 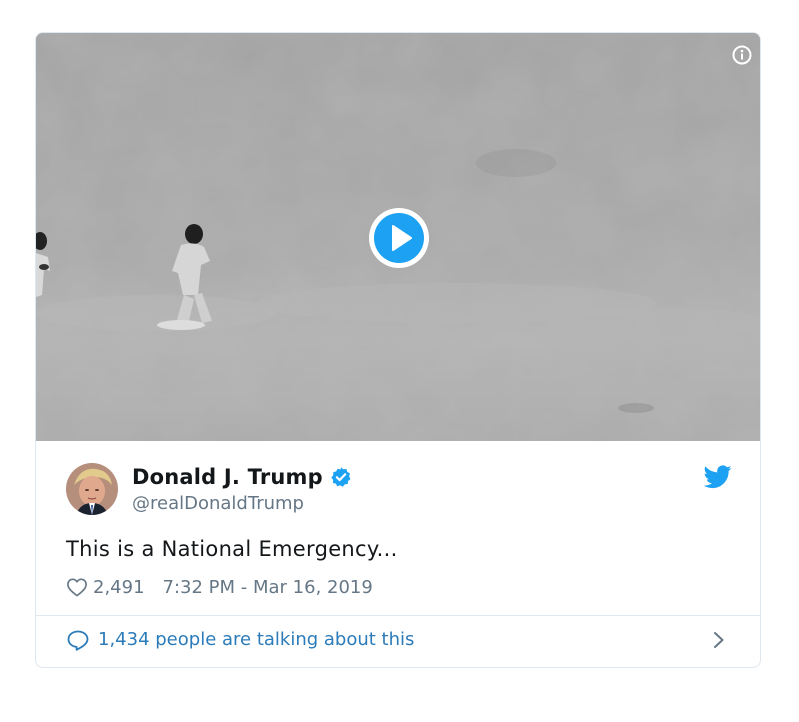 I want to click on talking-count-link: 1,434 people are talking about this, so click(x=256, y=639).